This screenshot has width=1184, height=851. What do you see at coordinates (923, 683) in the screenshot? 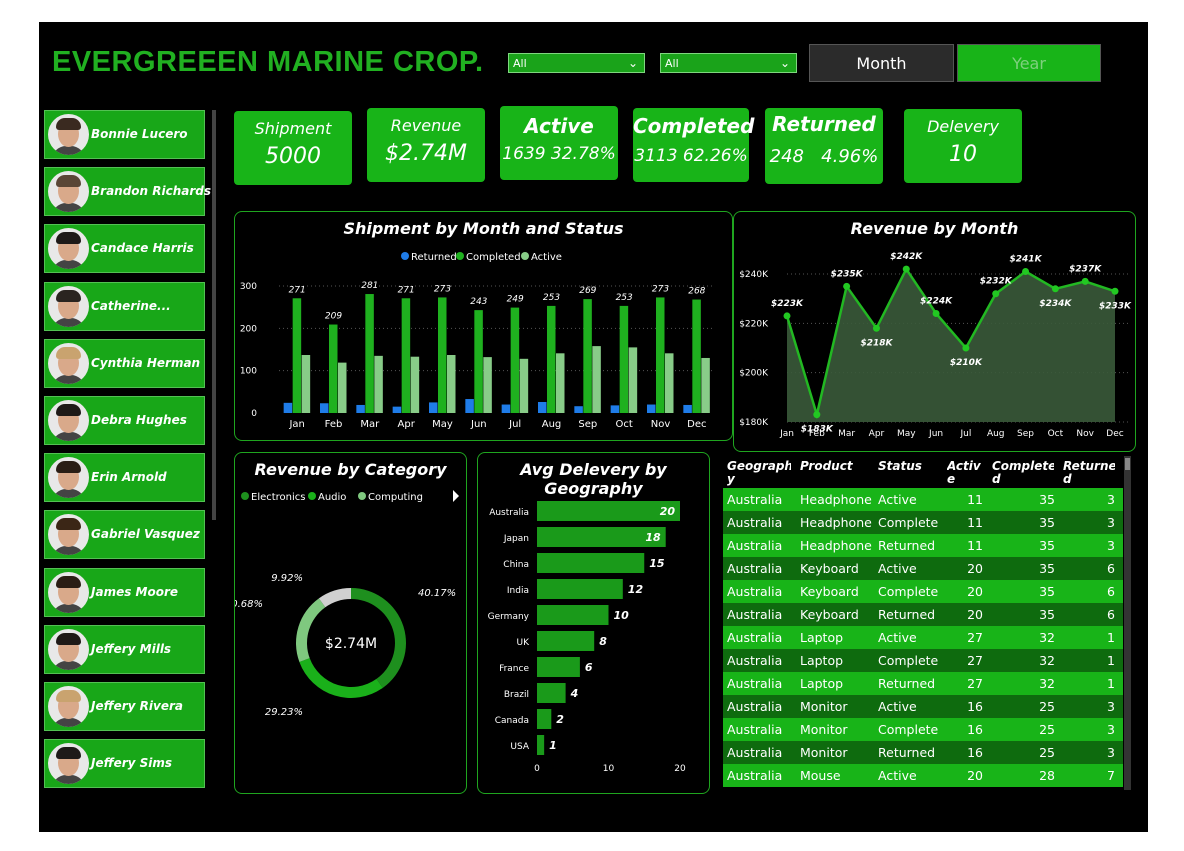
I see `table-row: Australia Laptop Returned 27 32 1` at bounding box center [923, 683].